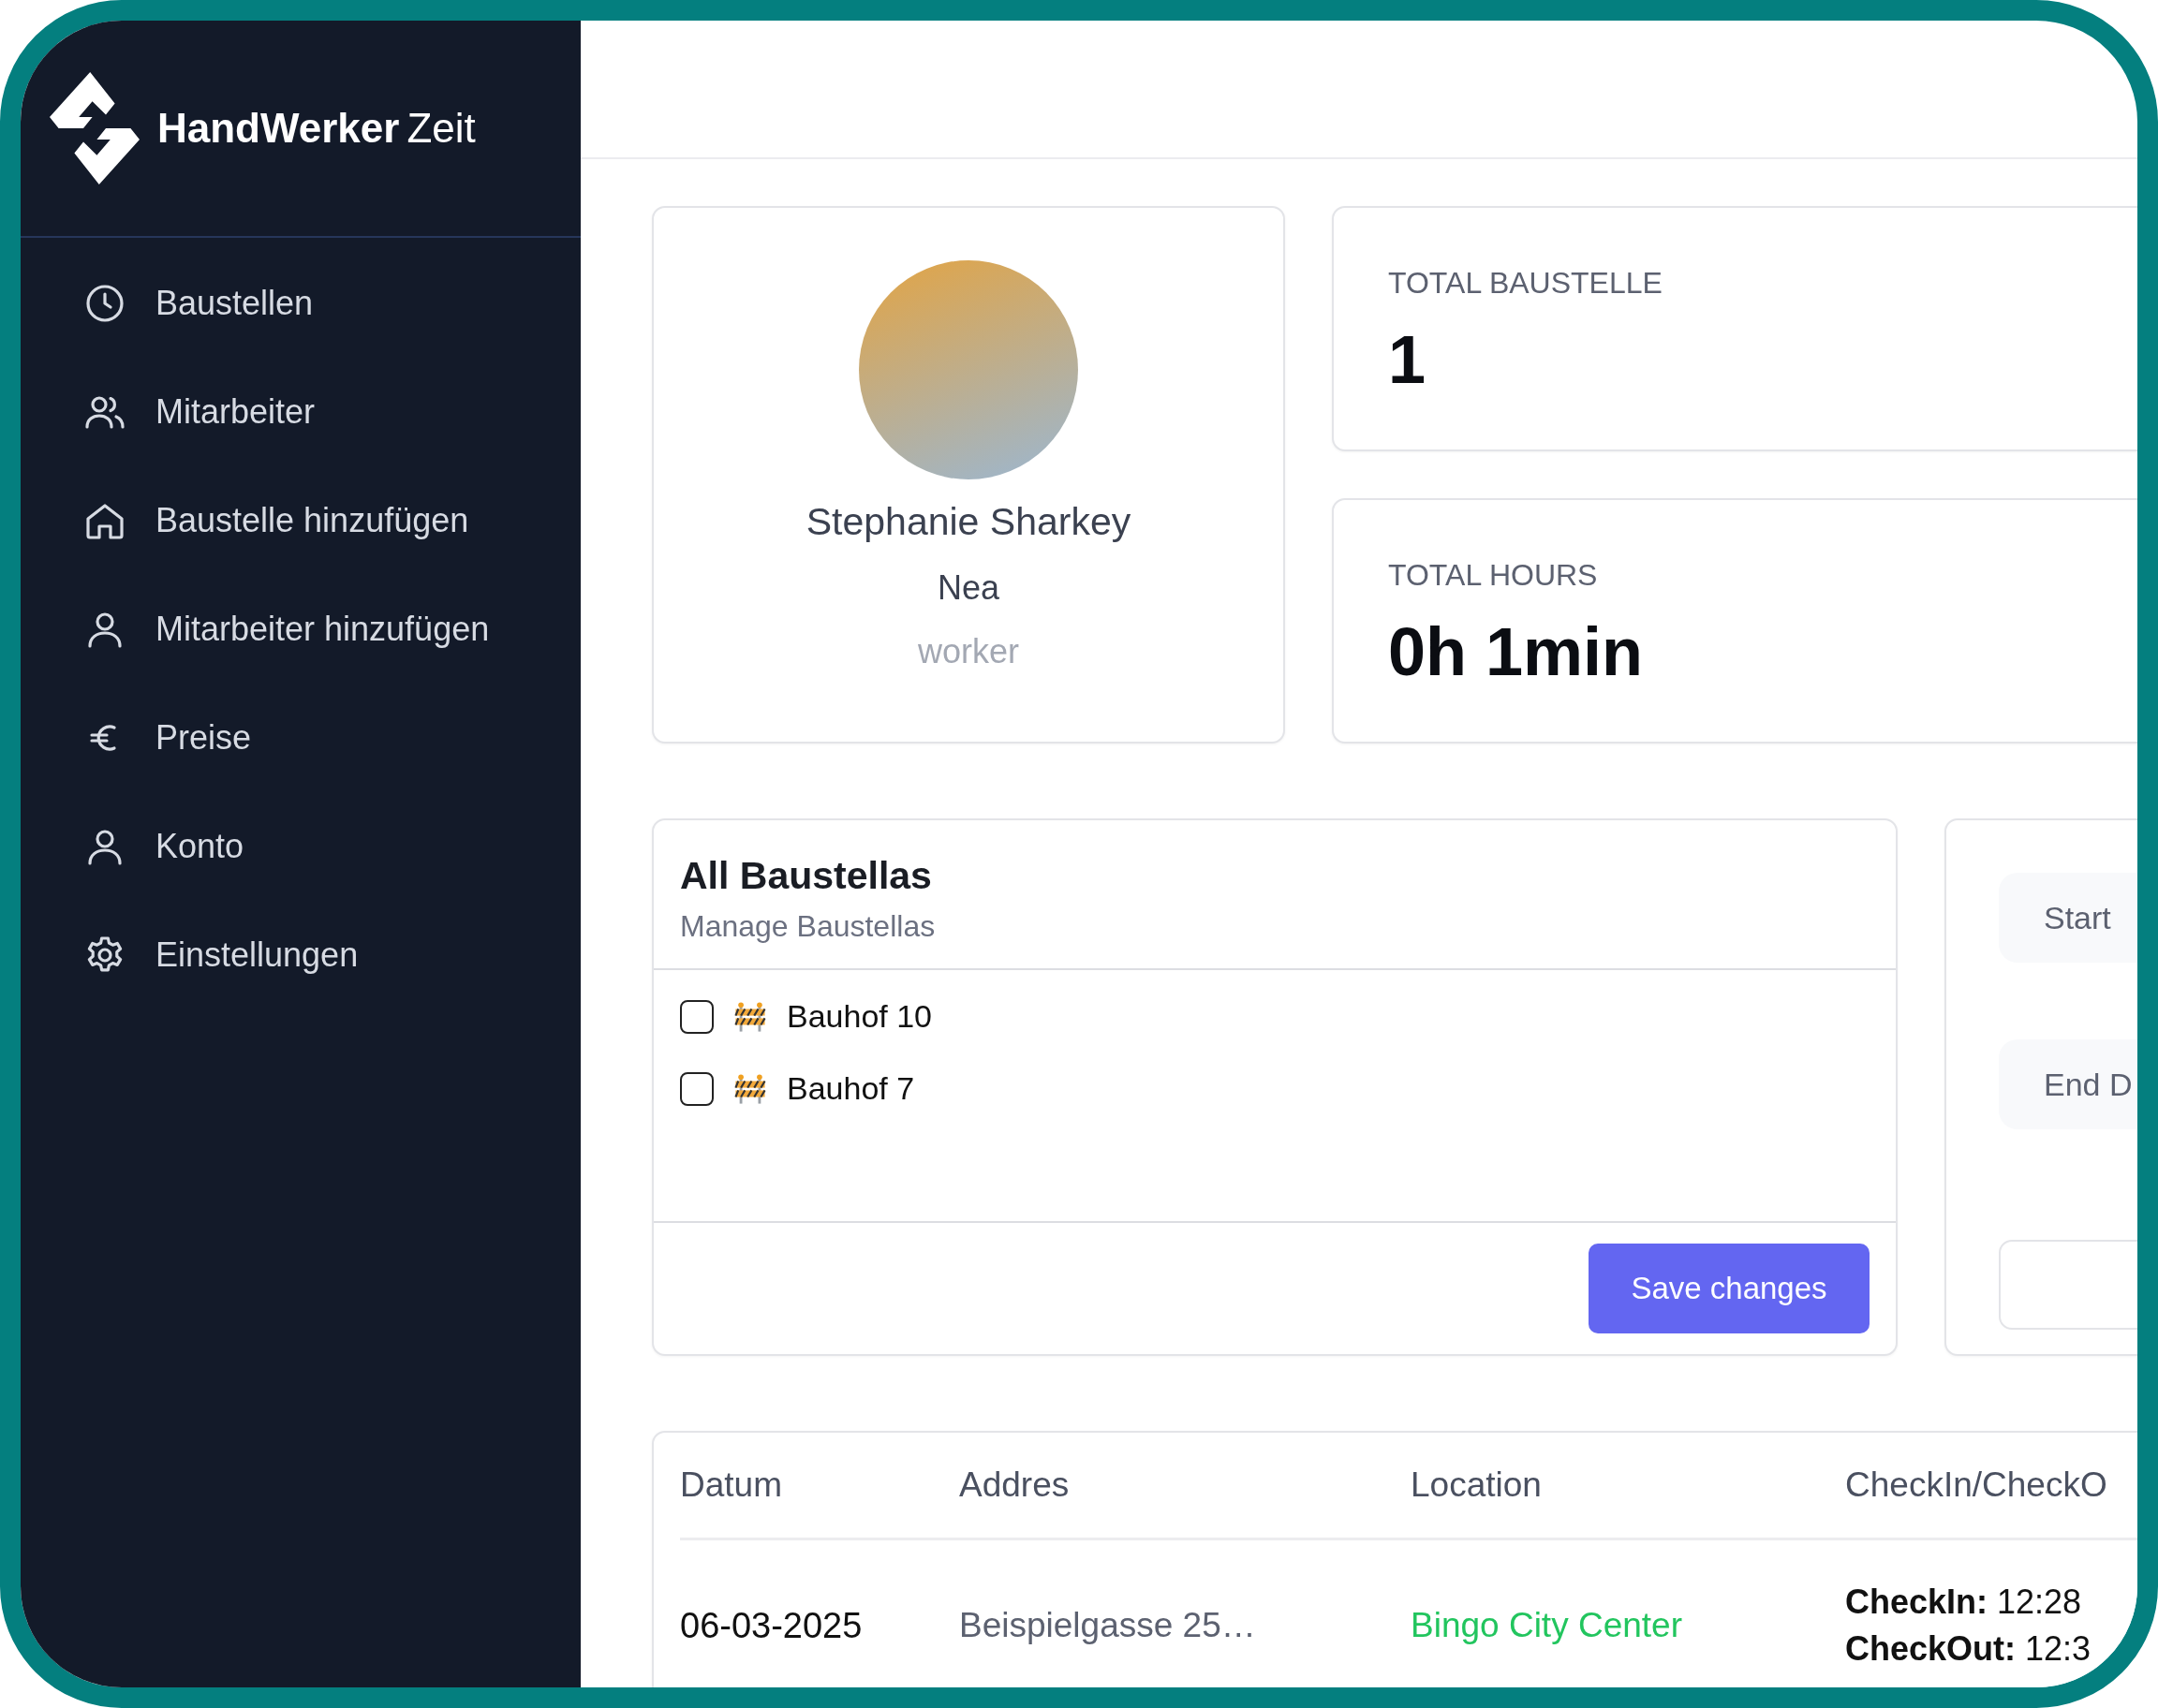 Image resolution: width=2158 pixels, height=1708 pixels. What do you see at coordinates (806, 876) in the screenshot?
I see `card-title: All Baustellas` at bounding box center [806, 876].